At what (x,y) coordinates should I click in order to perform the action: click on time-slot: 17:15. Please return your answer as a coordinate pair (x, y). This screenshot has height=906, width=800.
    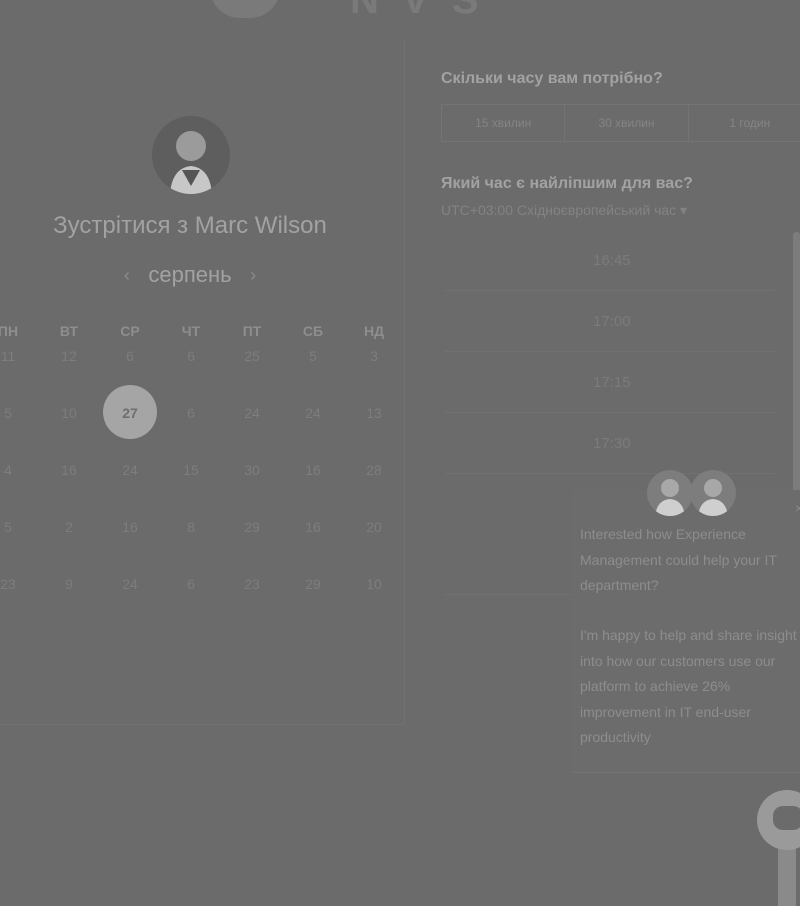
    Looking at the image, I should click on (610, 382).